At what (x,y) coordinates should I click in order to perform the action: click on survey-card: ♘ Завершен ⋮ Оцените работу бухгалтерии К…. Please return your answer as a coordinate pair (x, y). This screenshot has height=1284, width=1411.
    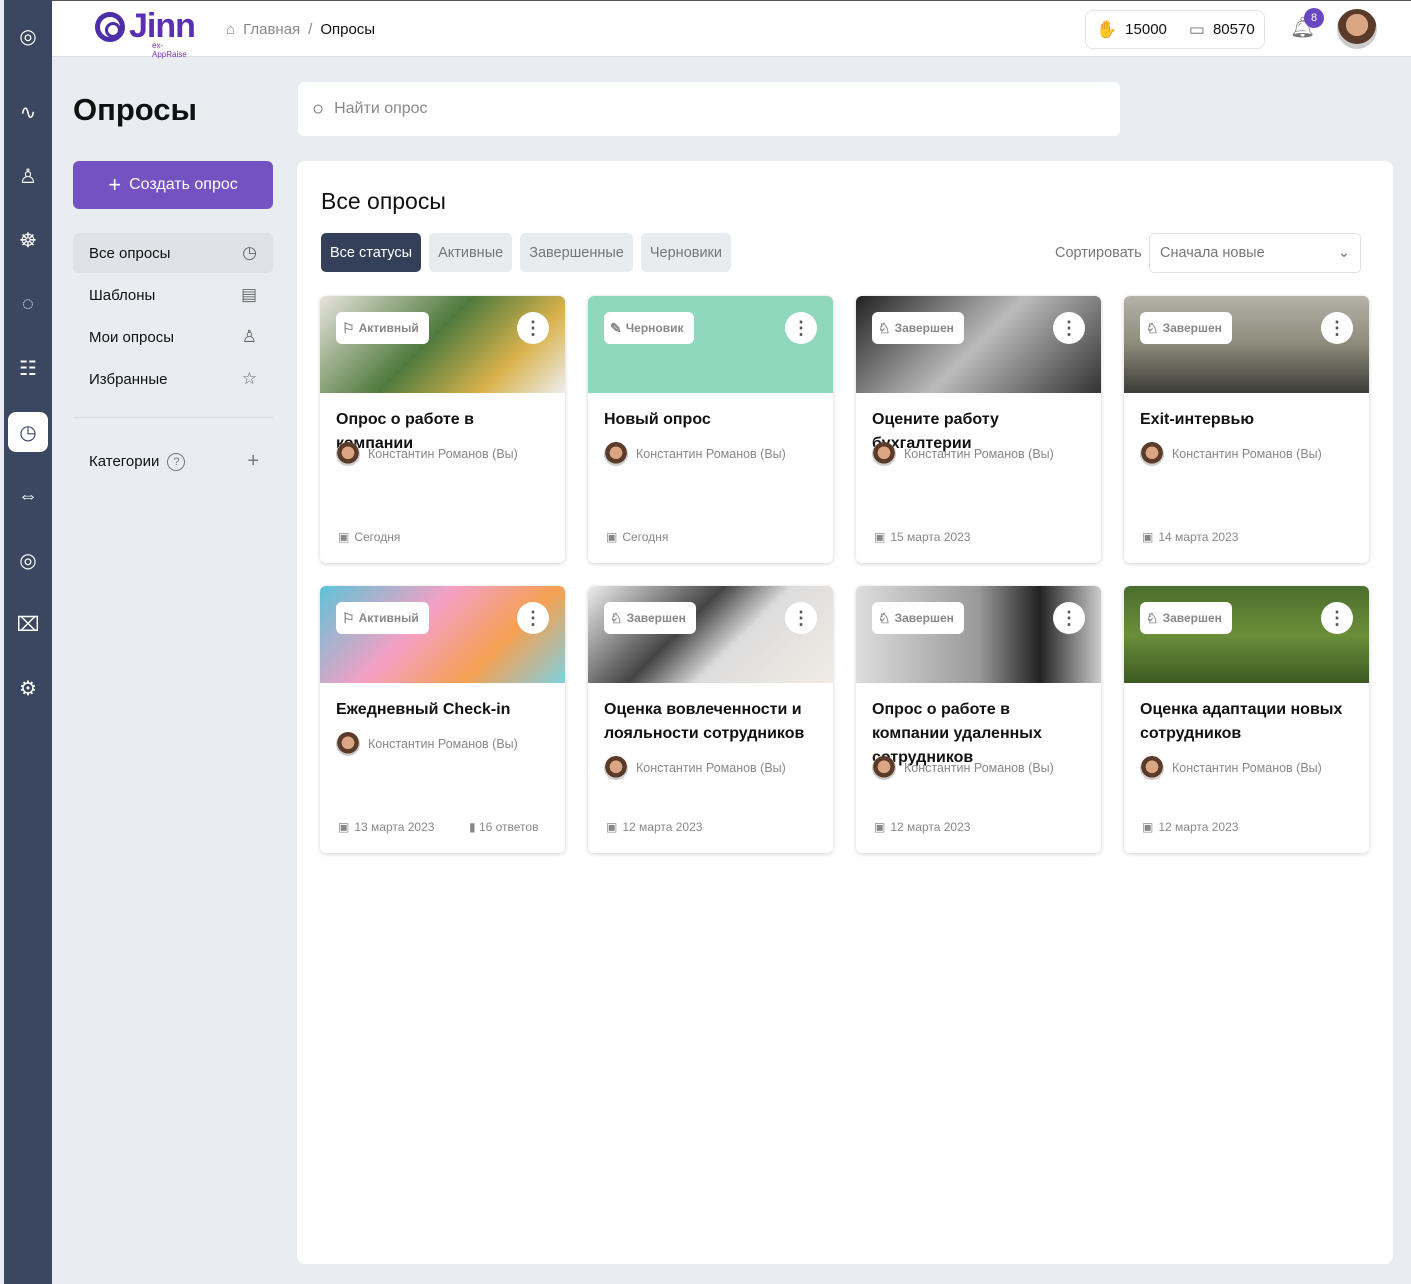
    Looking at the image, I should click on (978, 429).